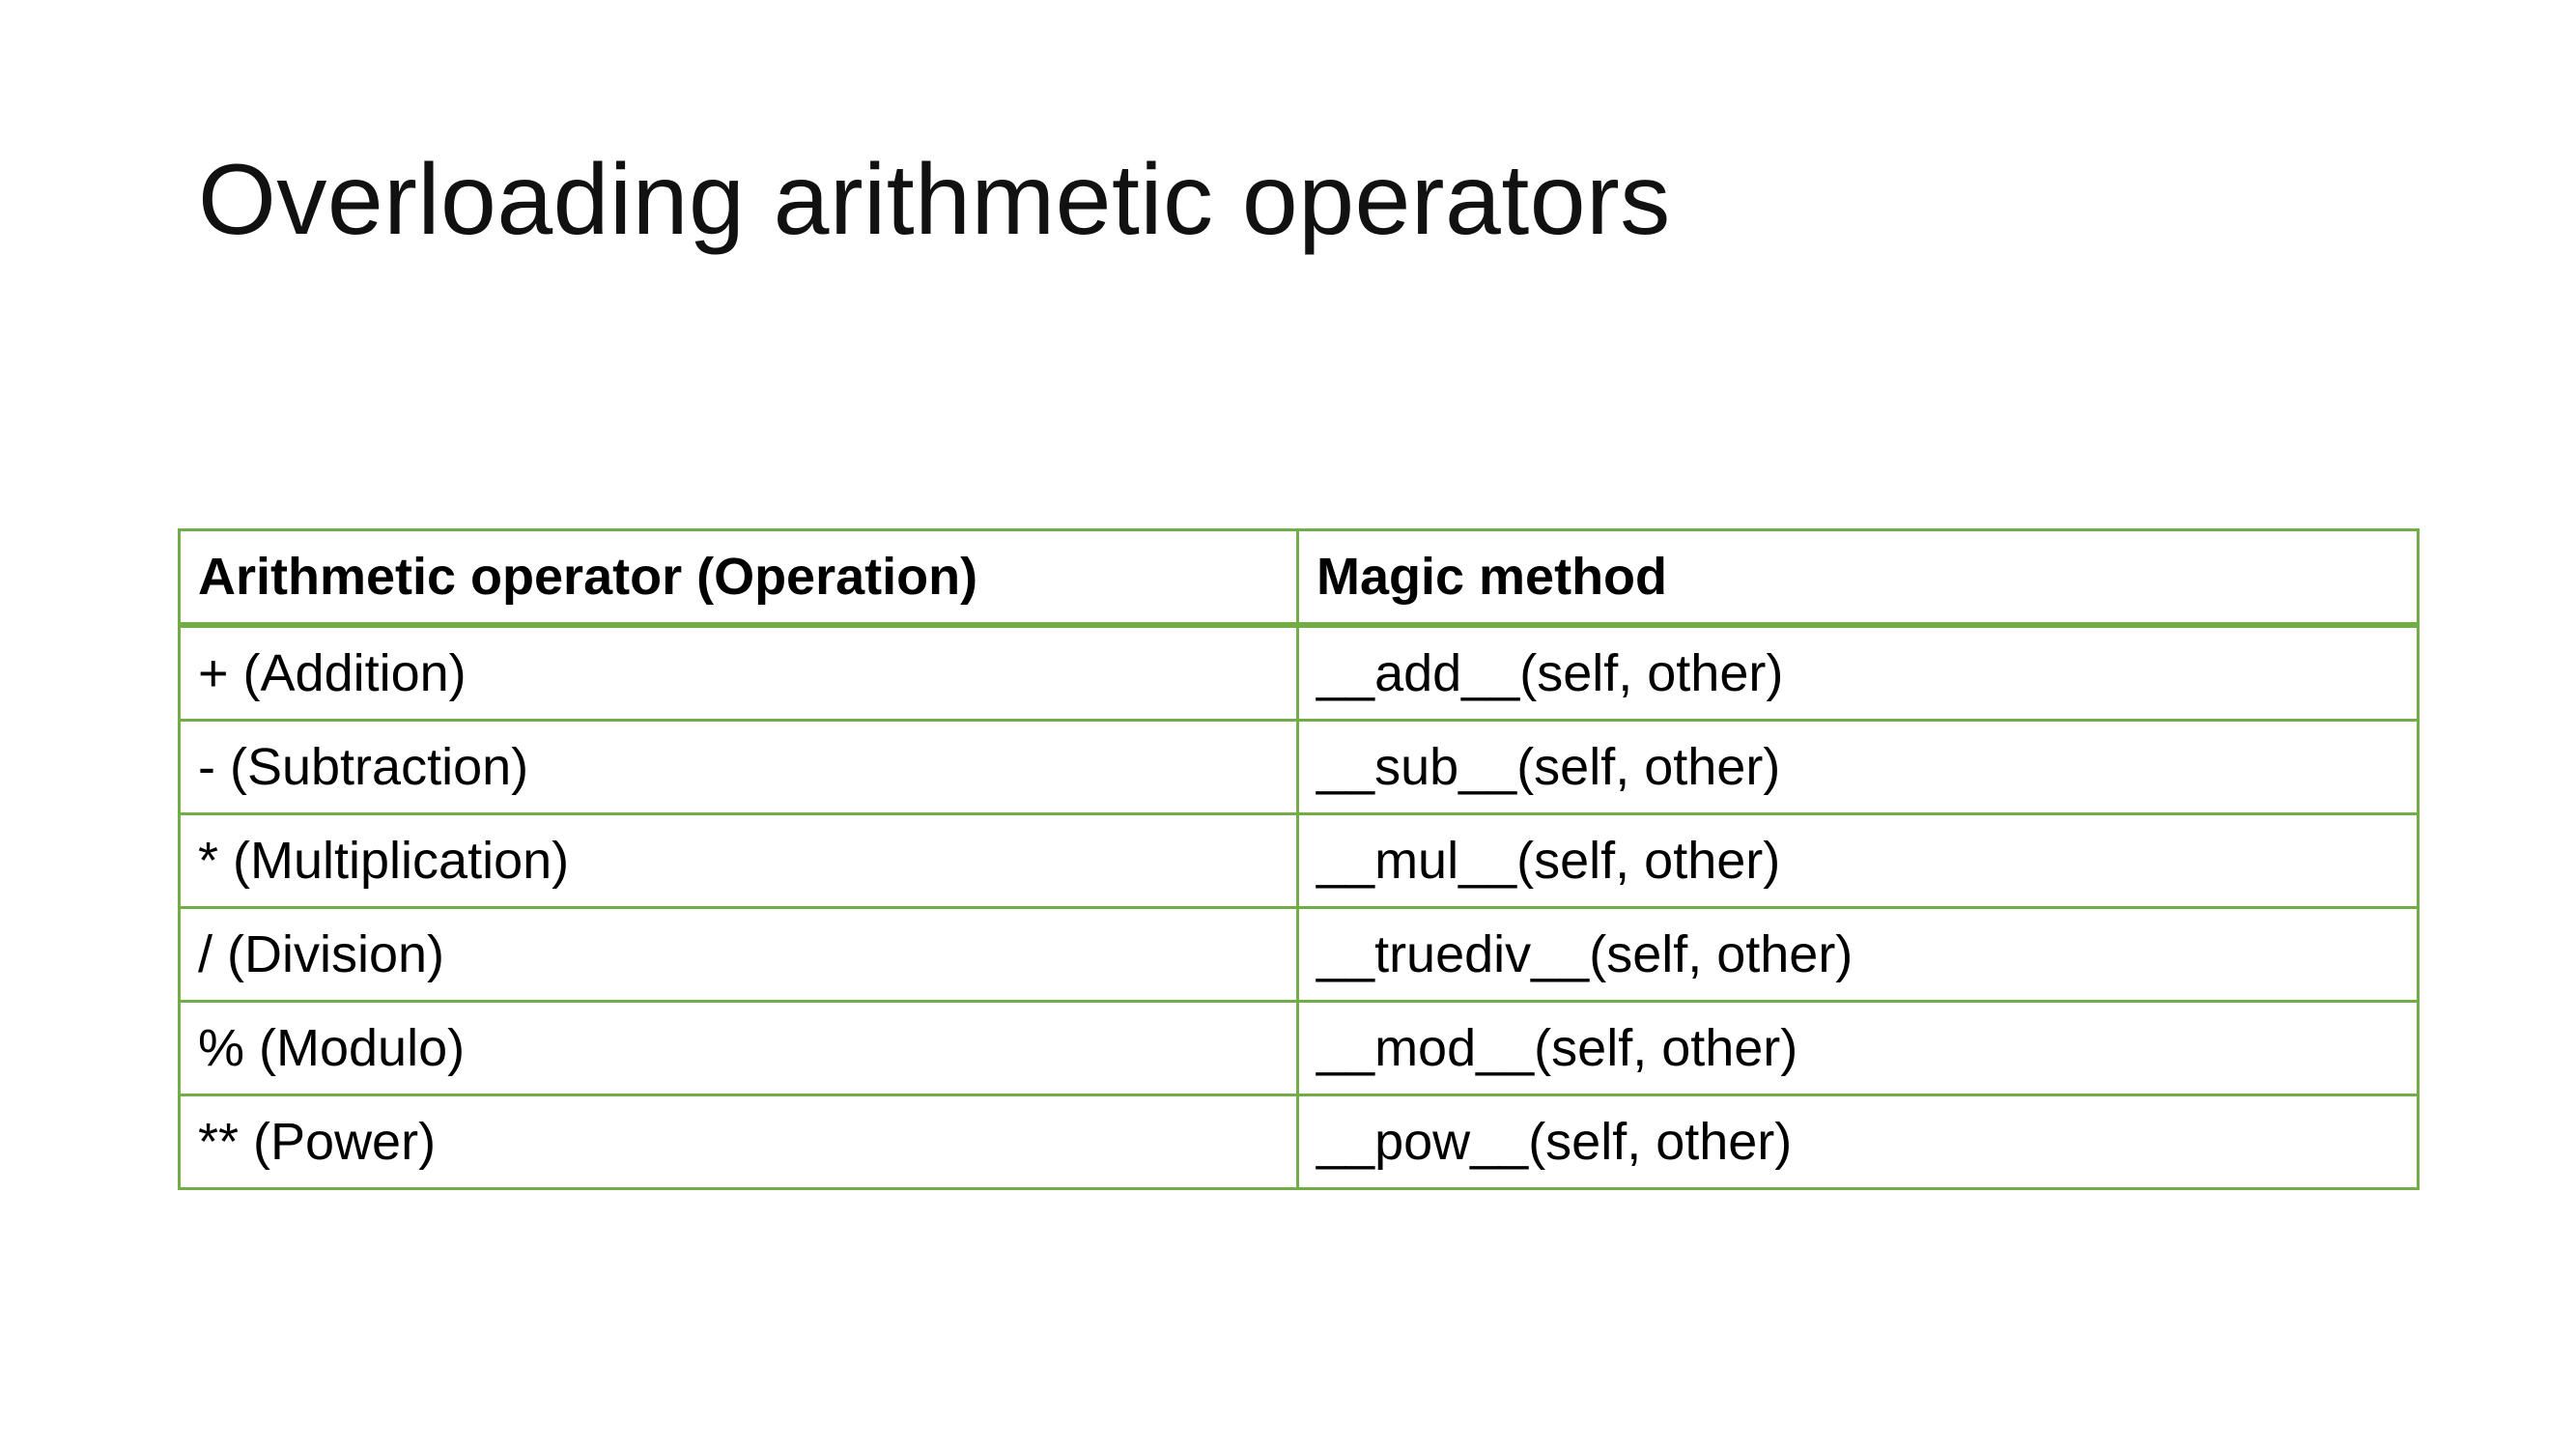  I want to click on table-row: ** (Power) __pow__(self, other), so click(1299, 1142).